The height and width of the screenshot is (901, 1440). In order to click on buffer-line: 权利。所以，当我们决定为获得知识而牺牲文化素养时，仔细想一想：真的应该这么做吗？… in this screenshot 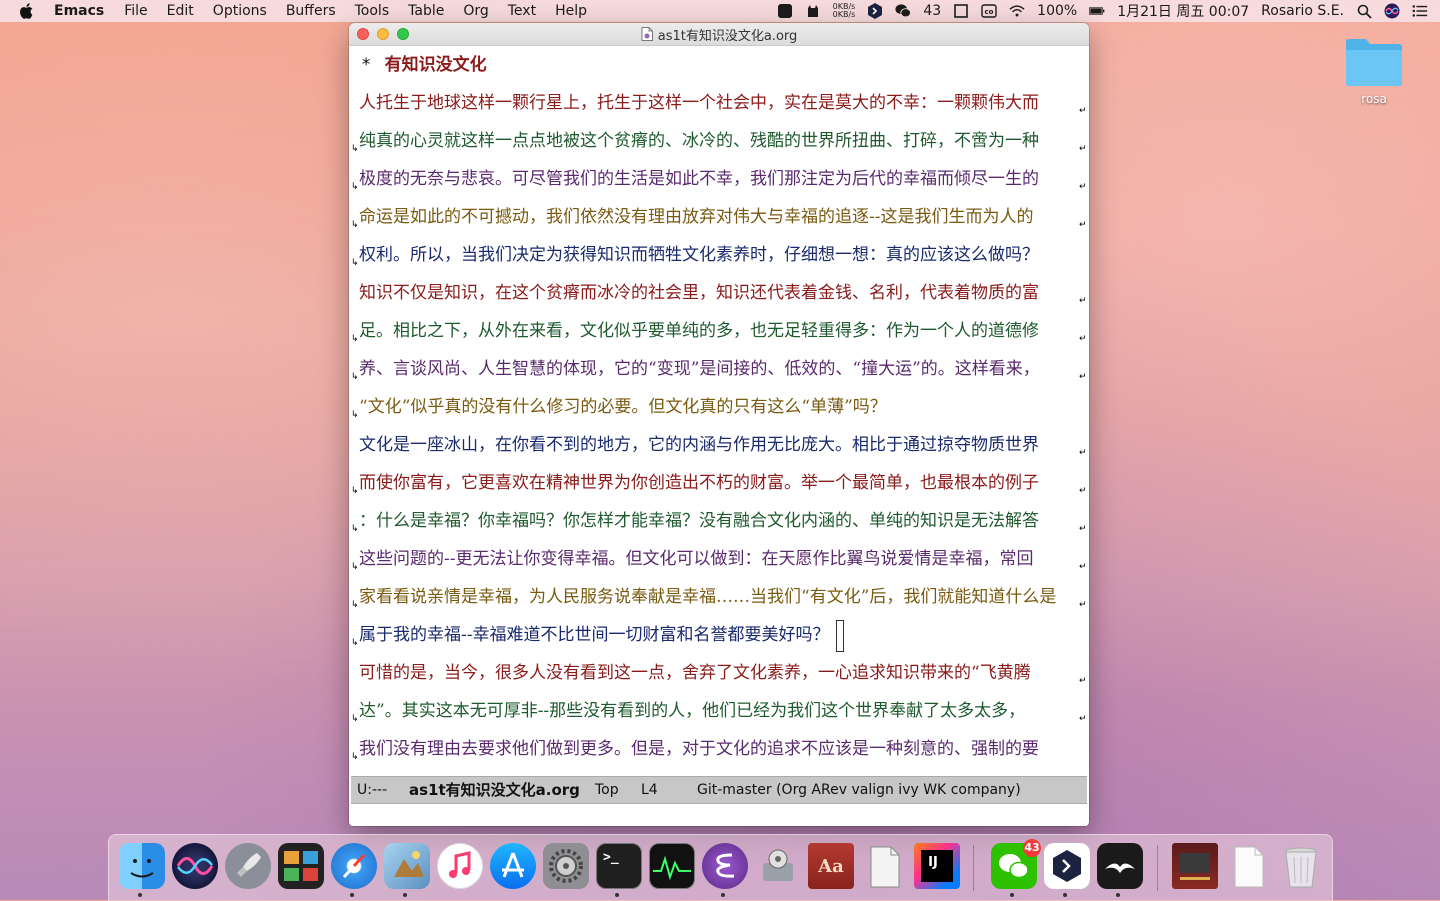, I will do `click(719, 255)`.